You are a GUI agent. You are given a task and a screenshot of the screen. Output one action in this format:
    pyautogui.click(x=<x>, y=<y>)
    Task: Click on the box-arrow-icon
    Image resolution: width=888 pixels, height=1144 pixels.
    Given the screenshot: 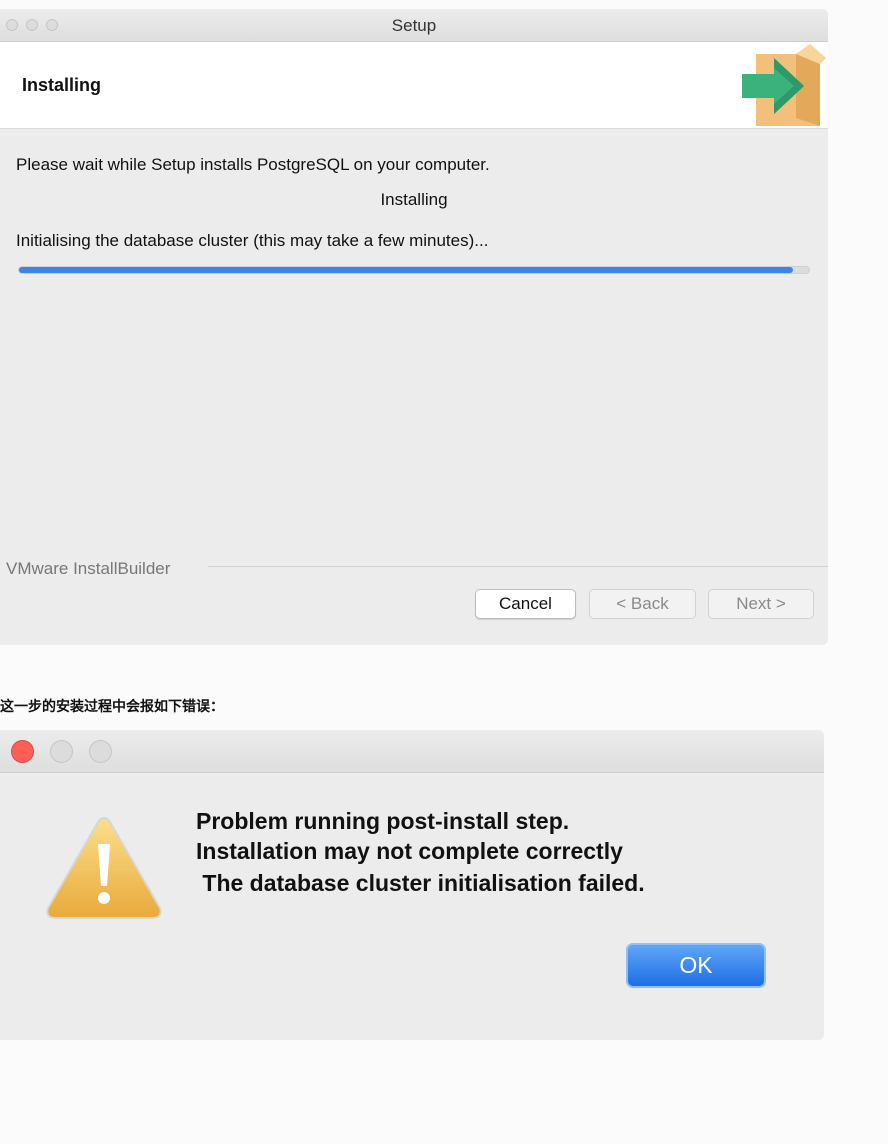 What is the action you would take?
    pyautogui.click(x=784, y=85)
    